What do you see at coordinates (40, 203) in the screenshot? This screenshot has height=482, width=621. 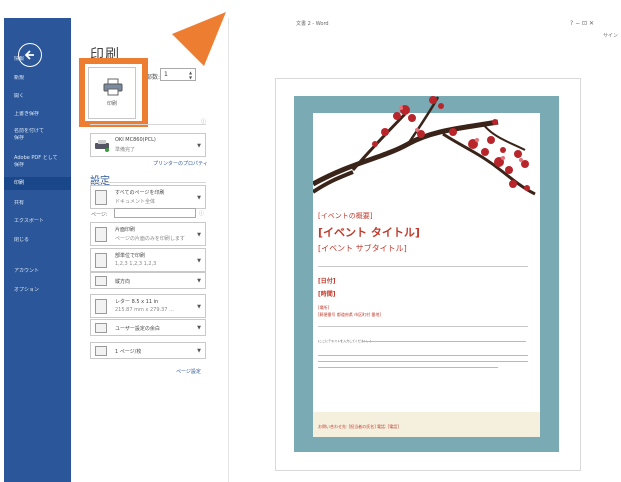 I see `nav-item: 共有` at bounding box center [40, 203].